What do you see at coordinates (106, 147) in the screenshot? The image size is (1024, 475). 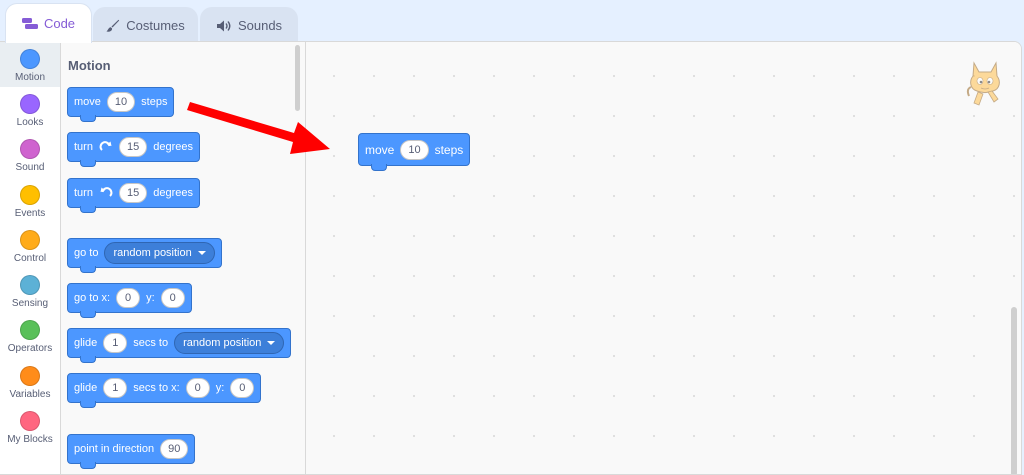 I see `rotate-right-icon` at bounding box center [106, 147].